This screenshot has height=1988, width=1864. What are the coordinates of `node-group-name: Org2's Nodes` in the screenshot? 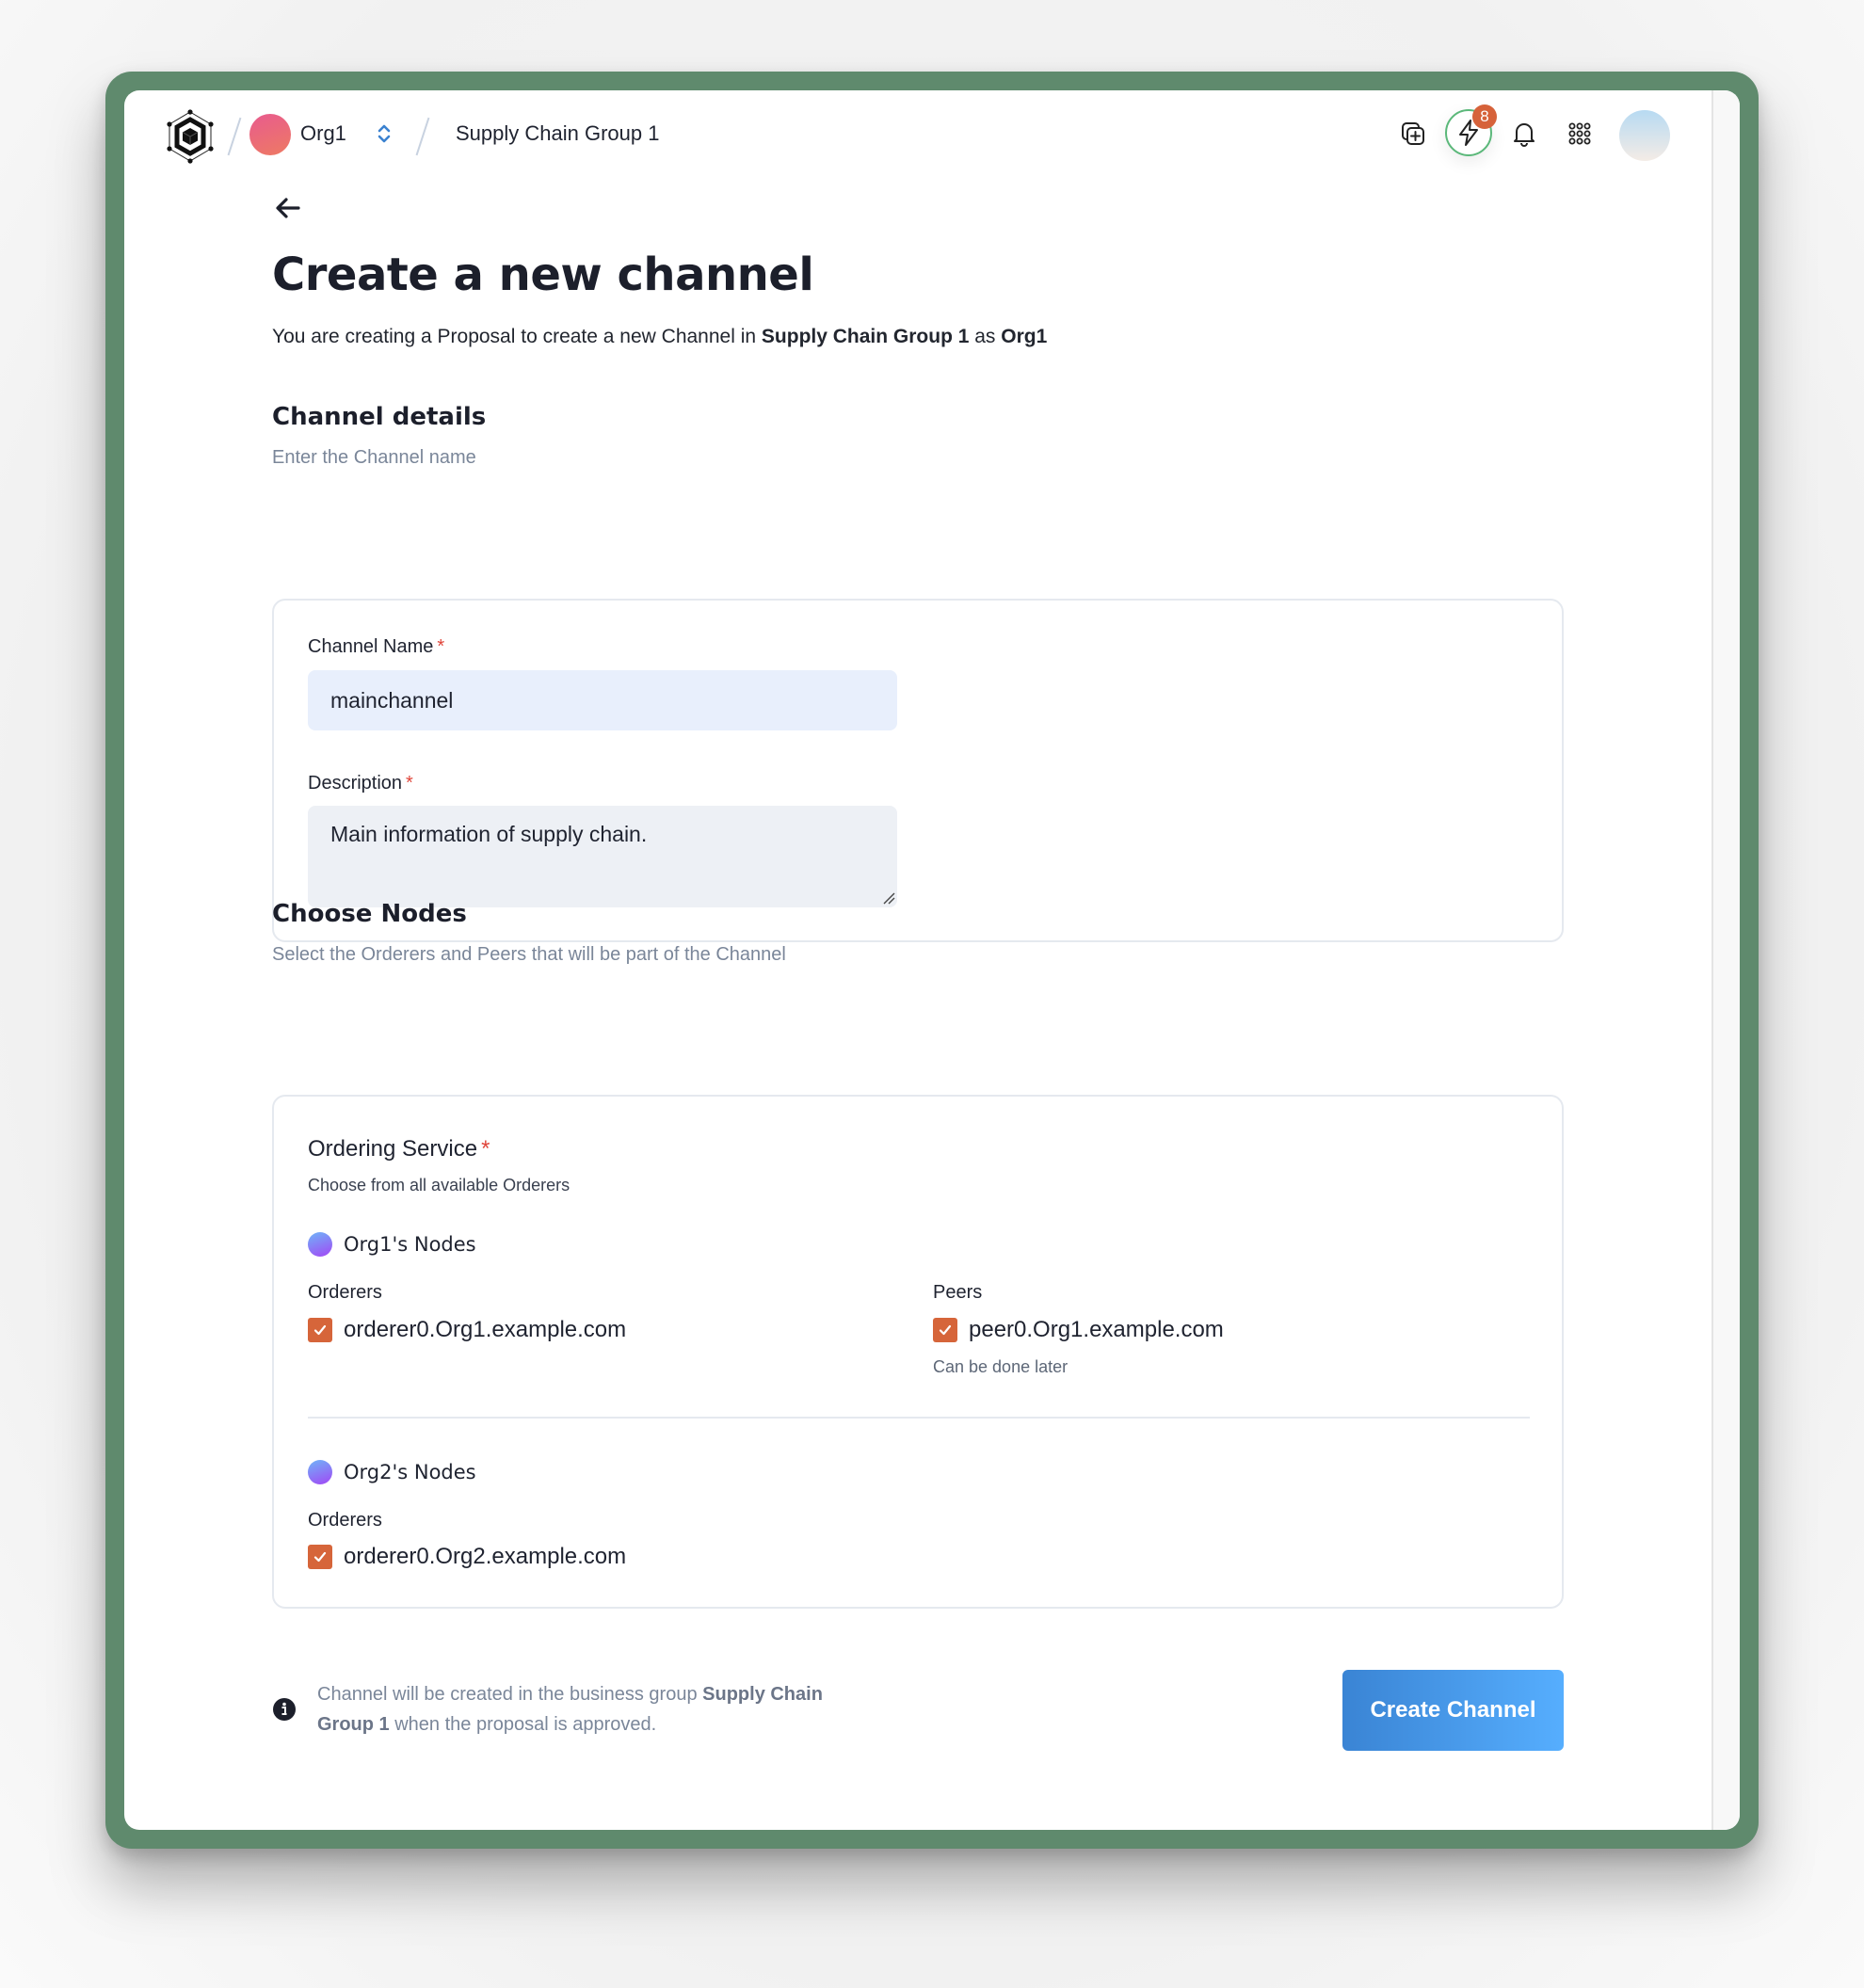 It's located at (410, 1472).